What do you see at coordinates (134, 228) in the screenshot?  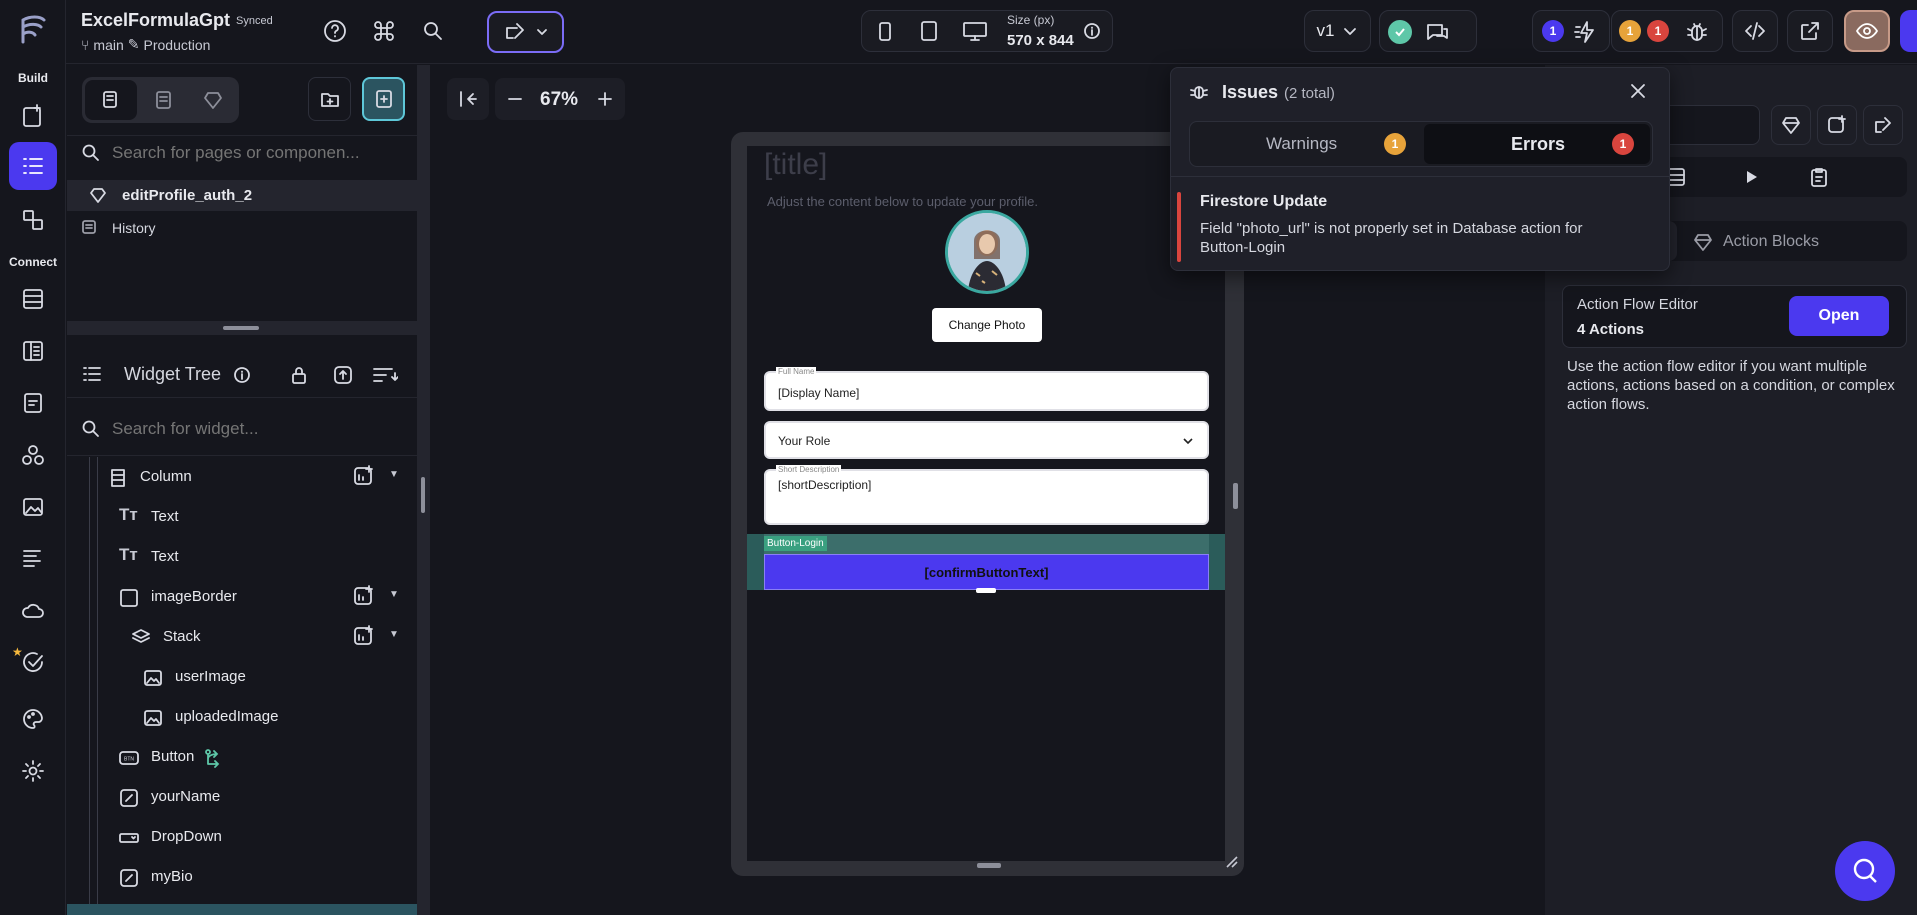 I see `history-label: History` at bounding box center [134, 228].